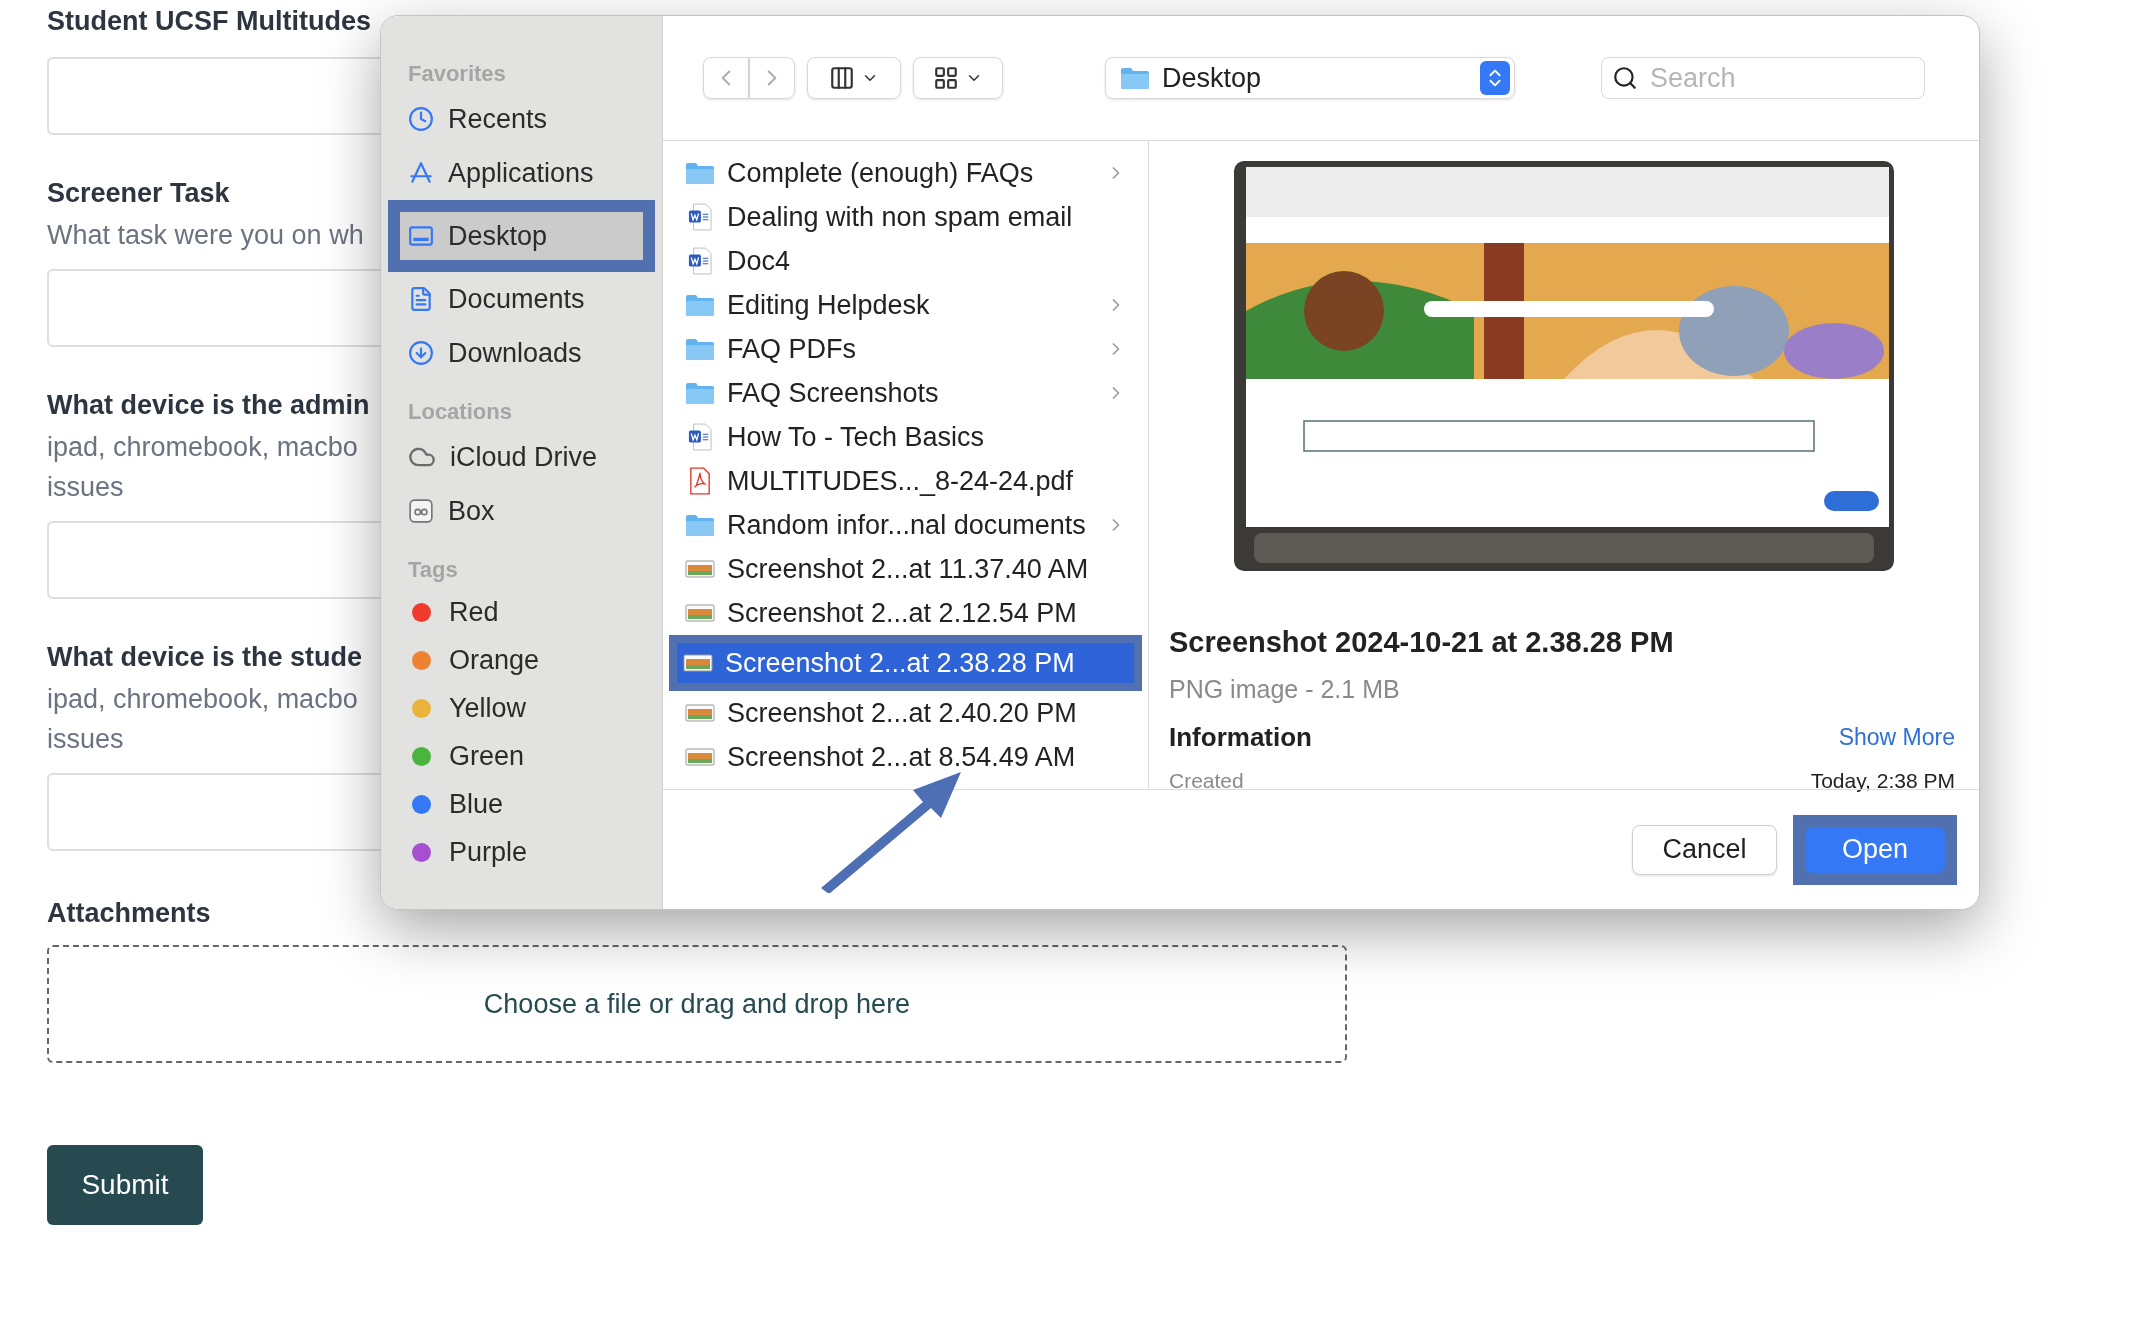 Image resolution: width=2146 pixels, height=1320 pixels. I want to click on column-view-button, so click(854, 78).